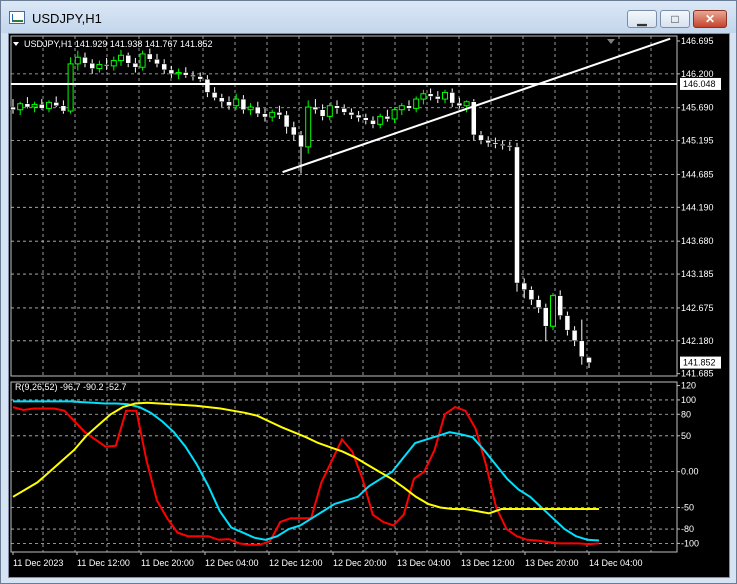 This screenshot has height=584, width=737. Describe the element at coordinates (488, 563) in the screenshot. I see `time-tick-label: 13 Dec 12:00` at that location.